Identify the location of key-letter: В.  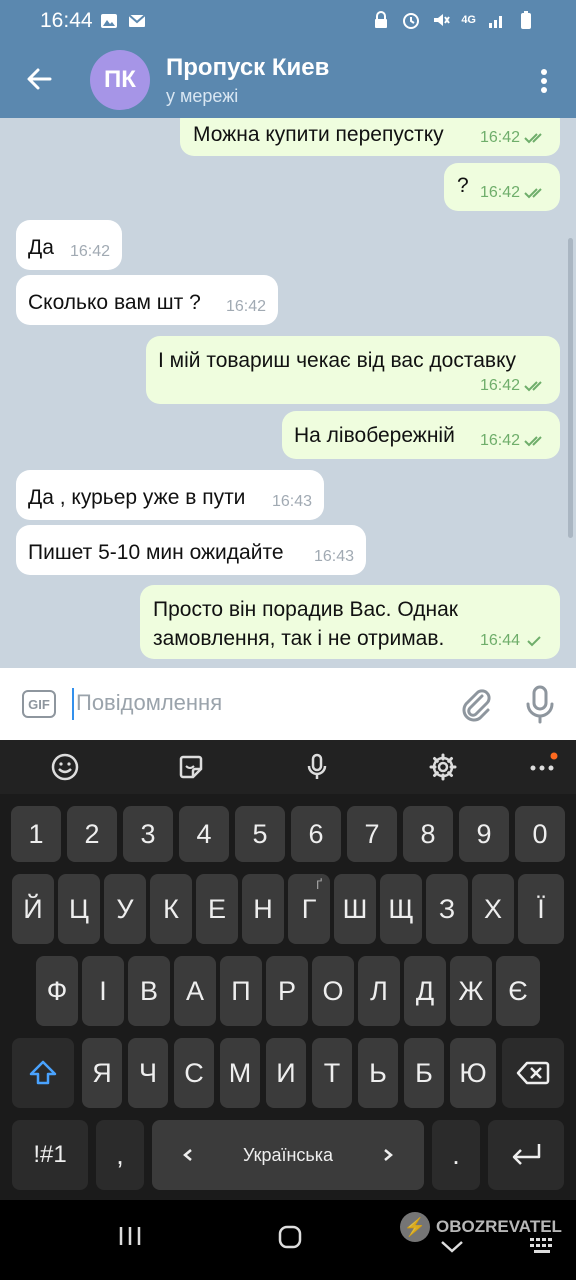
(149, 991).